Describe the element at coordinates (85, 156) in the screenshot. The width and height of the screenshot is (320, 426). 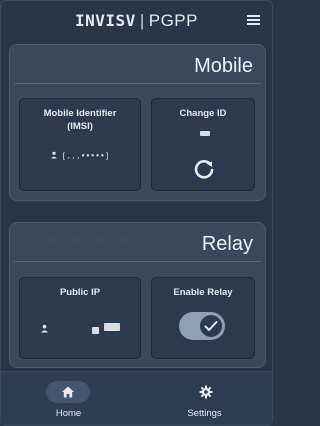
I see `imsi-value: [...•••••]` at that location.